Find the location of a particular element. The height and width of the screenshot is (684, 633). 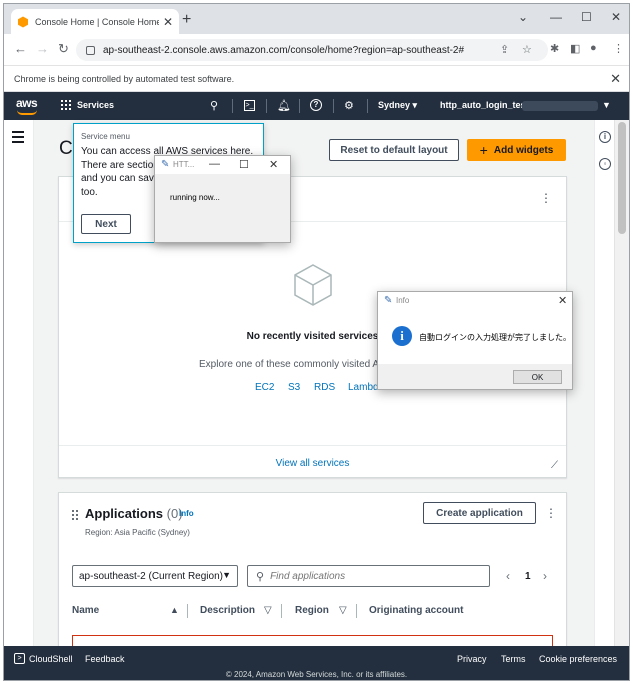

plus-icon: + is located at coordinates (483, 150).